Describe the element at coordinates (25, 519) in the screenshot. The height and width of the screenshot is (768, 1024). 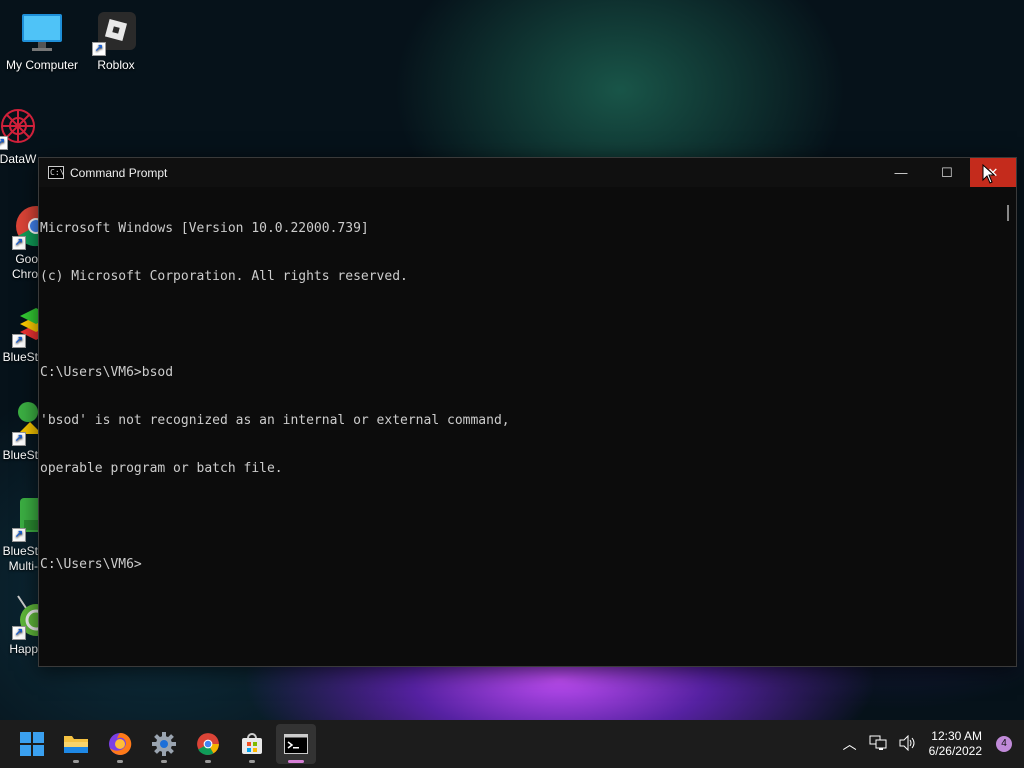
I see `bluestacks-multi-icon: ↗` at that location.